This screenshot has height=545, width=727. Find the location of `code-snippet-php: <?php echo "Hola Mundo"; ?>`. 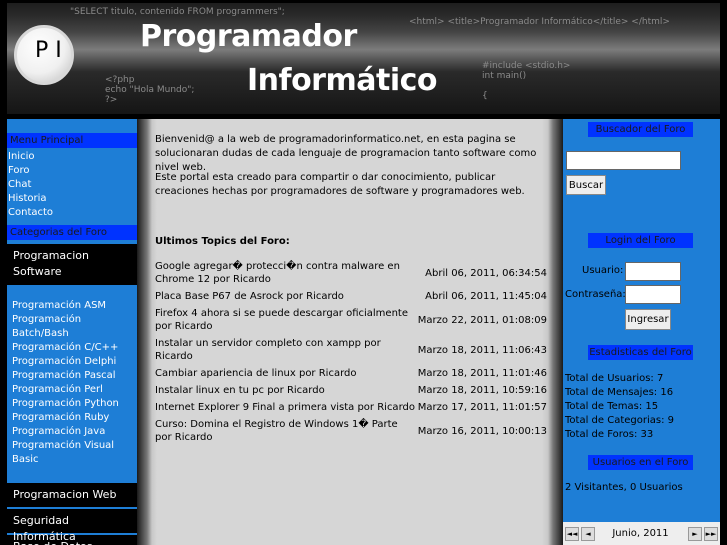

code-snippet-php: <?php echo "Hola Mundo"; ?> is located at coordinates (150, 90).